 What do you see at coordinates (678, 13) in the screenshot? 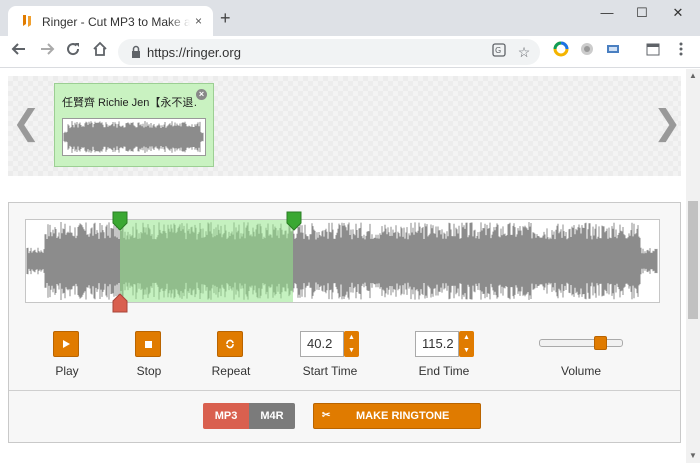
I see `window-close-icon: ✕` at bounding box center [678, 13].